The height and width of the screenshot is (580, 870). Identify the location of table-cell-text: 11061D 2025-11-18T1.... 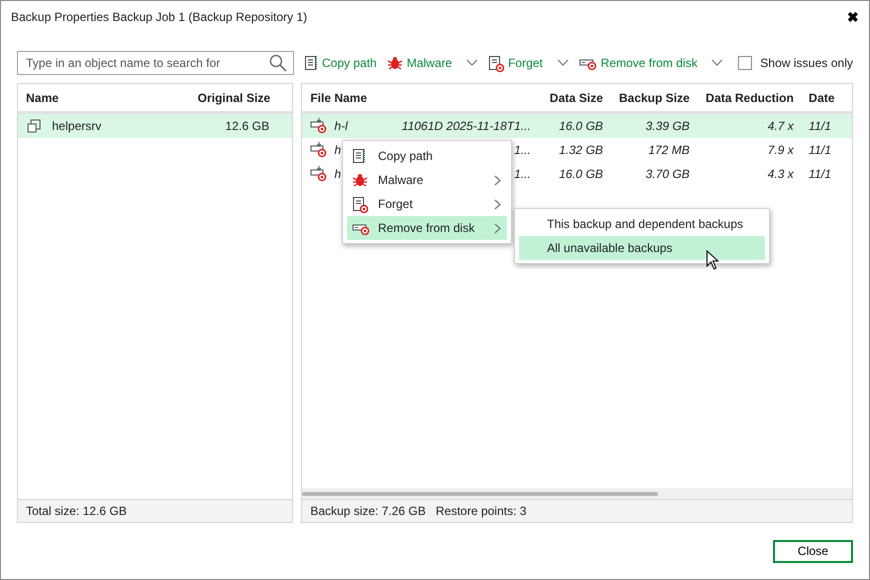
(467, 126).